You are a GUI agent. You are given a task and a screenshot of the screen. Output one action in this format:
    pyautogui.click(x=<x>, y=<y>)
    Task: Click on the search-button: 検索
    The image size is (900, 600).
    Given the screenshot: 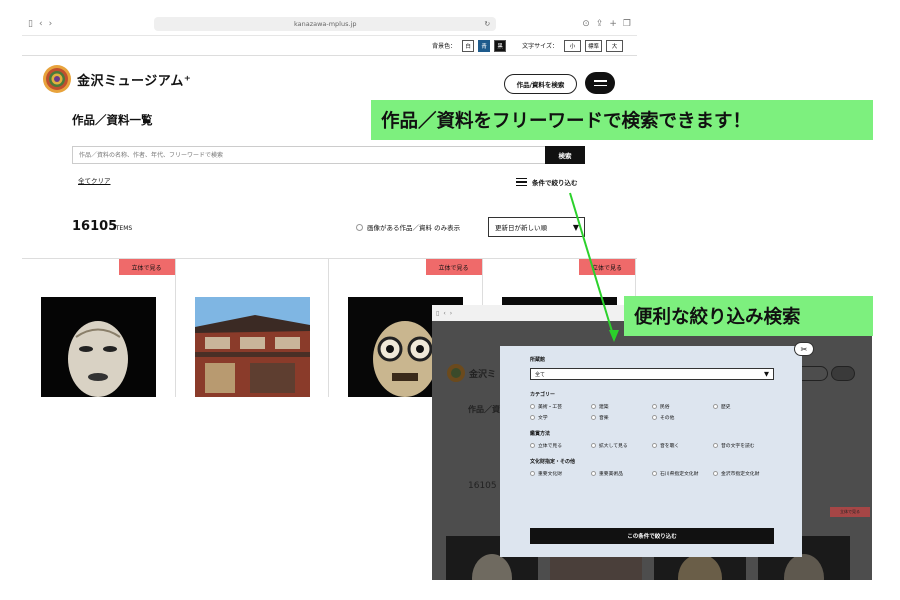 What is the action you would take?
    pyautogui.click(x=565, y=155)
    